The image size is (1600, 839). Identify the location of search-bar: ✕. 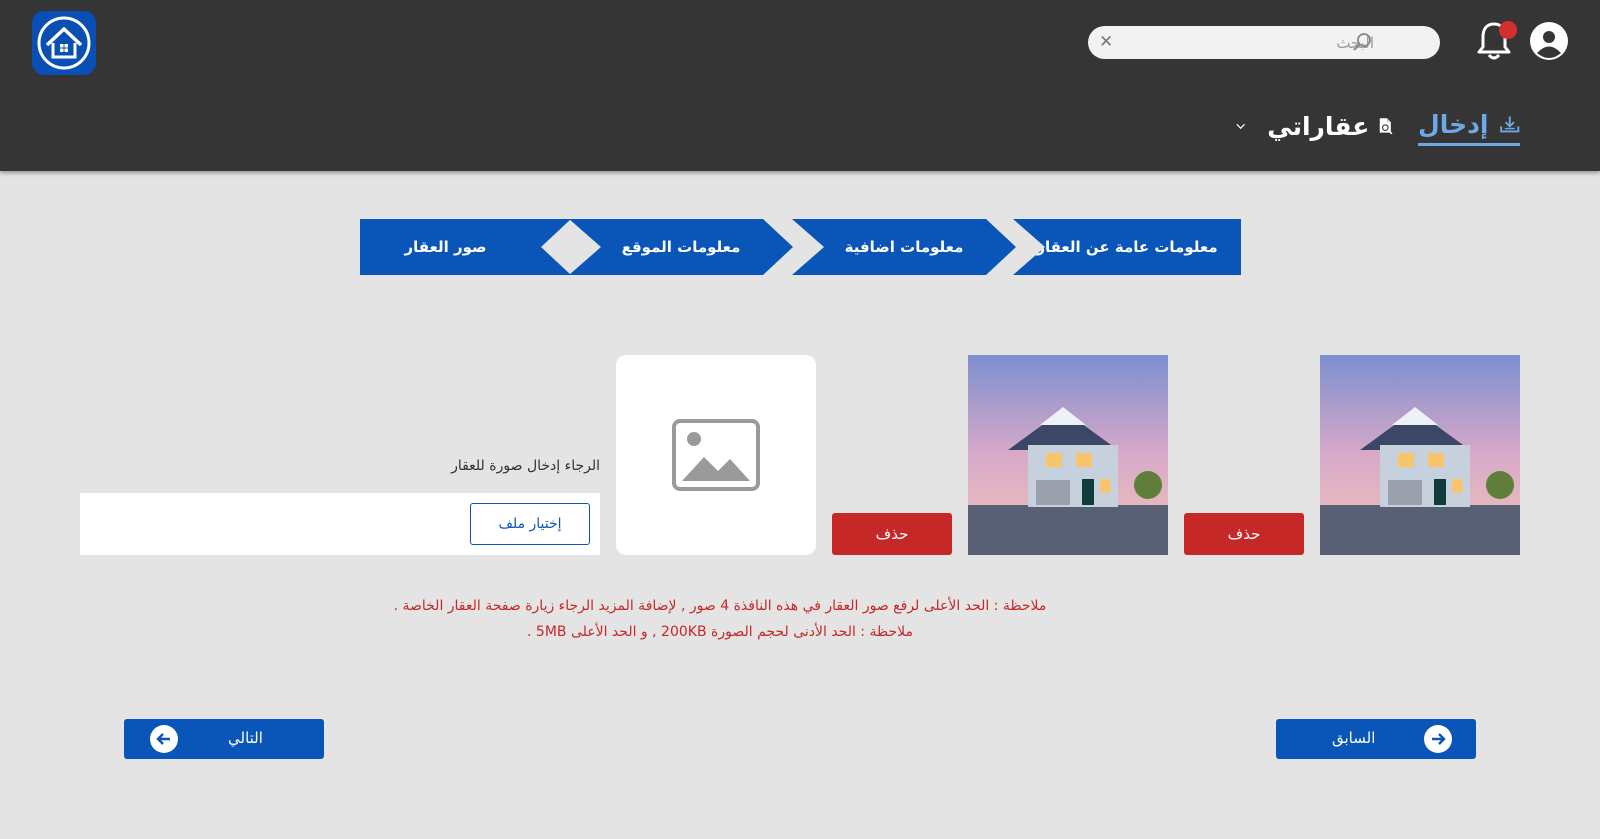
(1264, 42).